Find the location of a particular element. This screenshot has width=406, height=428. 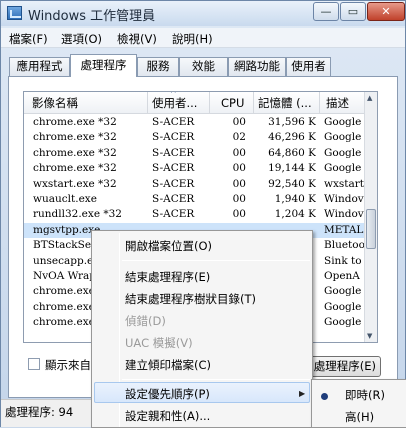

process-name: wuauclt.exe is located at coordinates (65, 198).